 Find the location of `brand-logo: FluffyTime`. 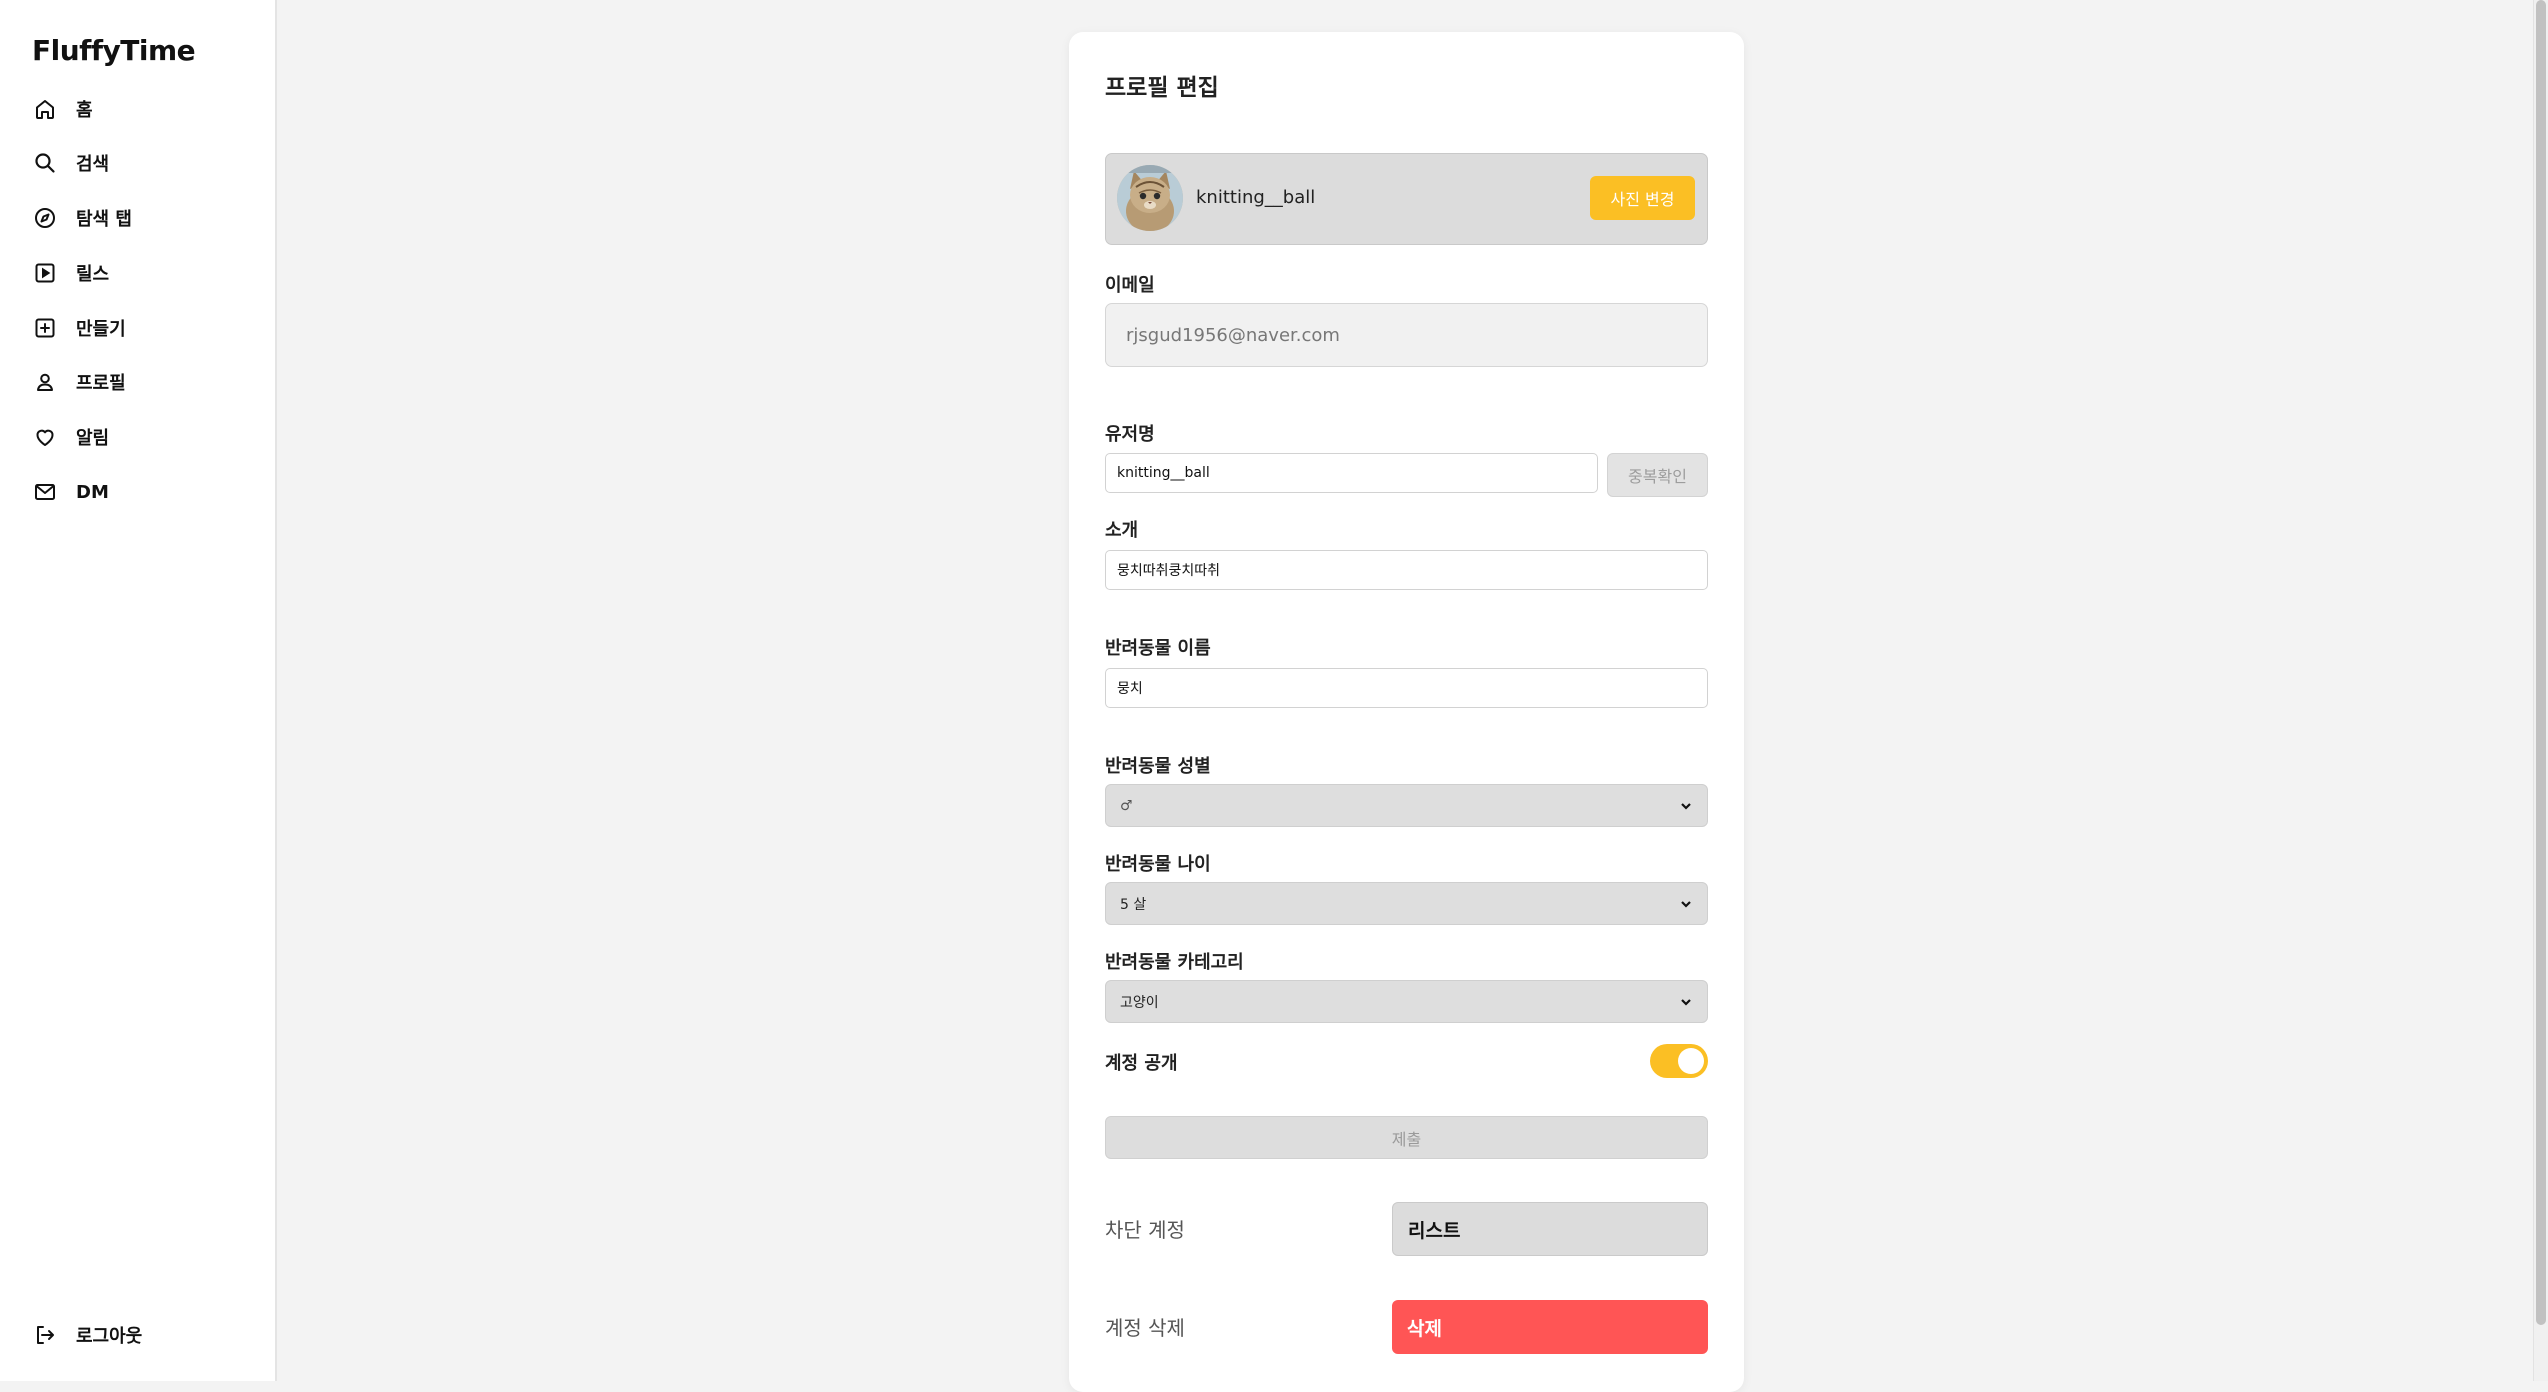

brand-logo: FluffyTime is located at coordinates (114, 50).